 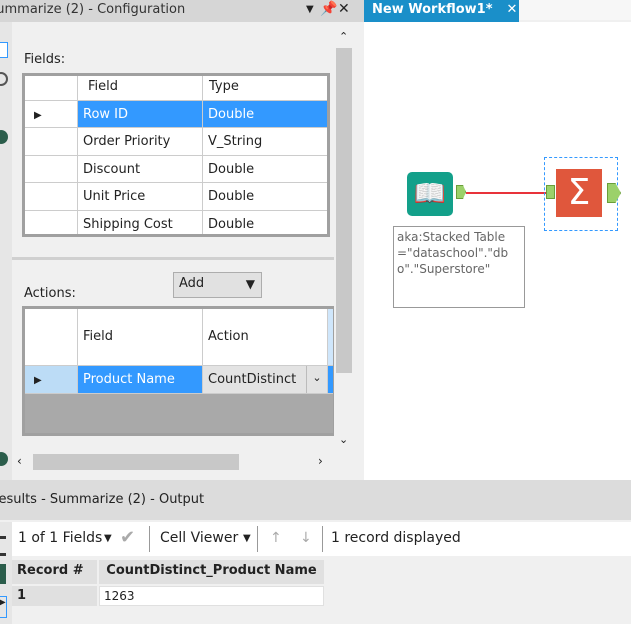 I want to click on col-record-number: Record #, so click(x=54, y=572).